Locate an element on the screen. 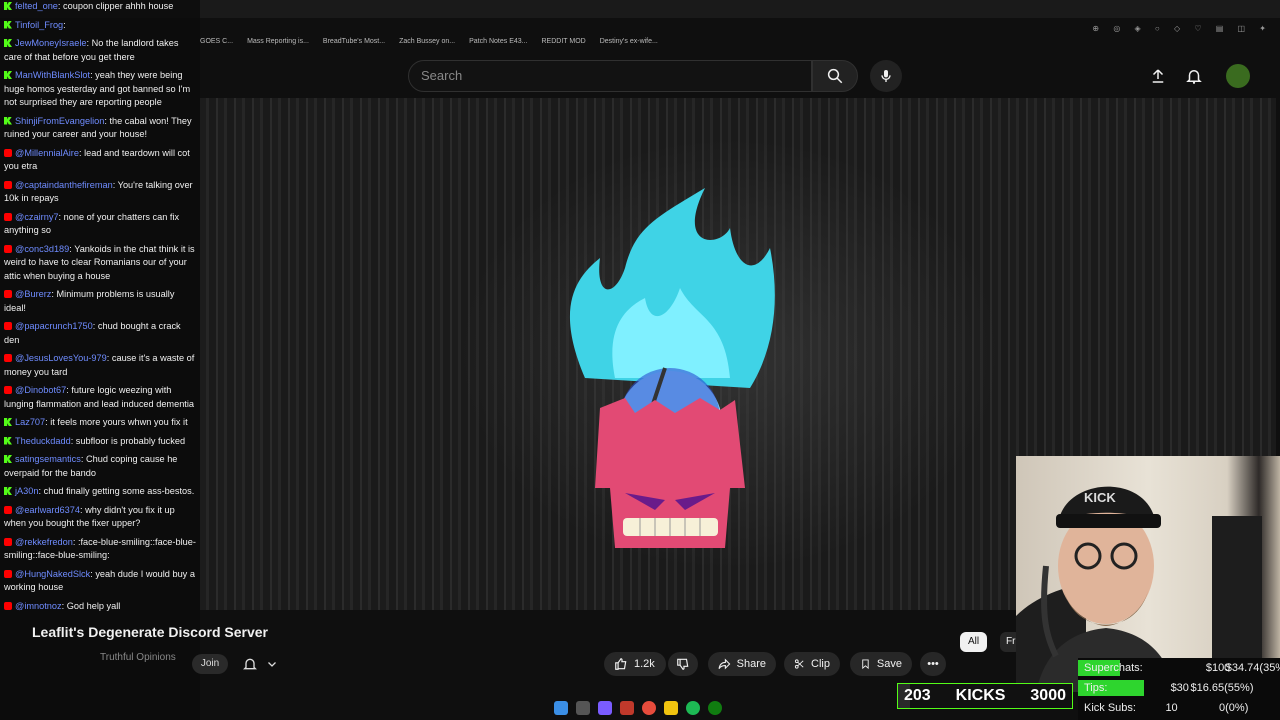  channel-name: Truthful Opinions is located at coordinates (138, 657).